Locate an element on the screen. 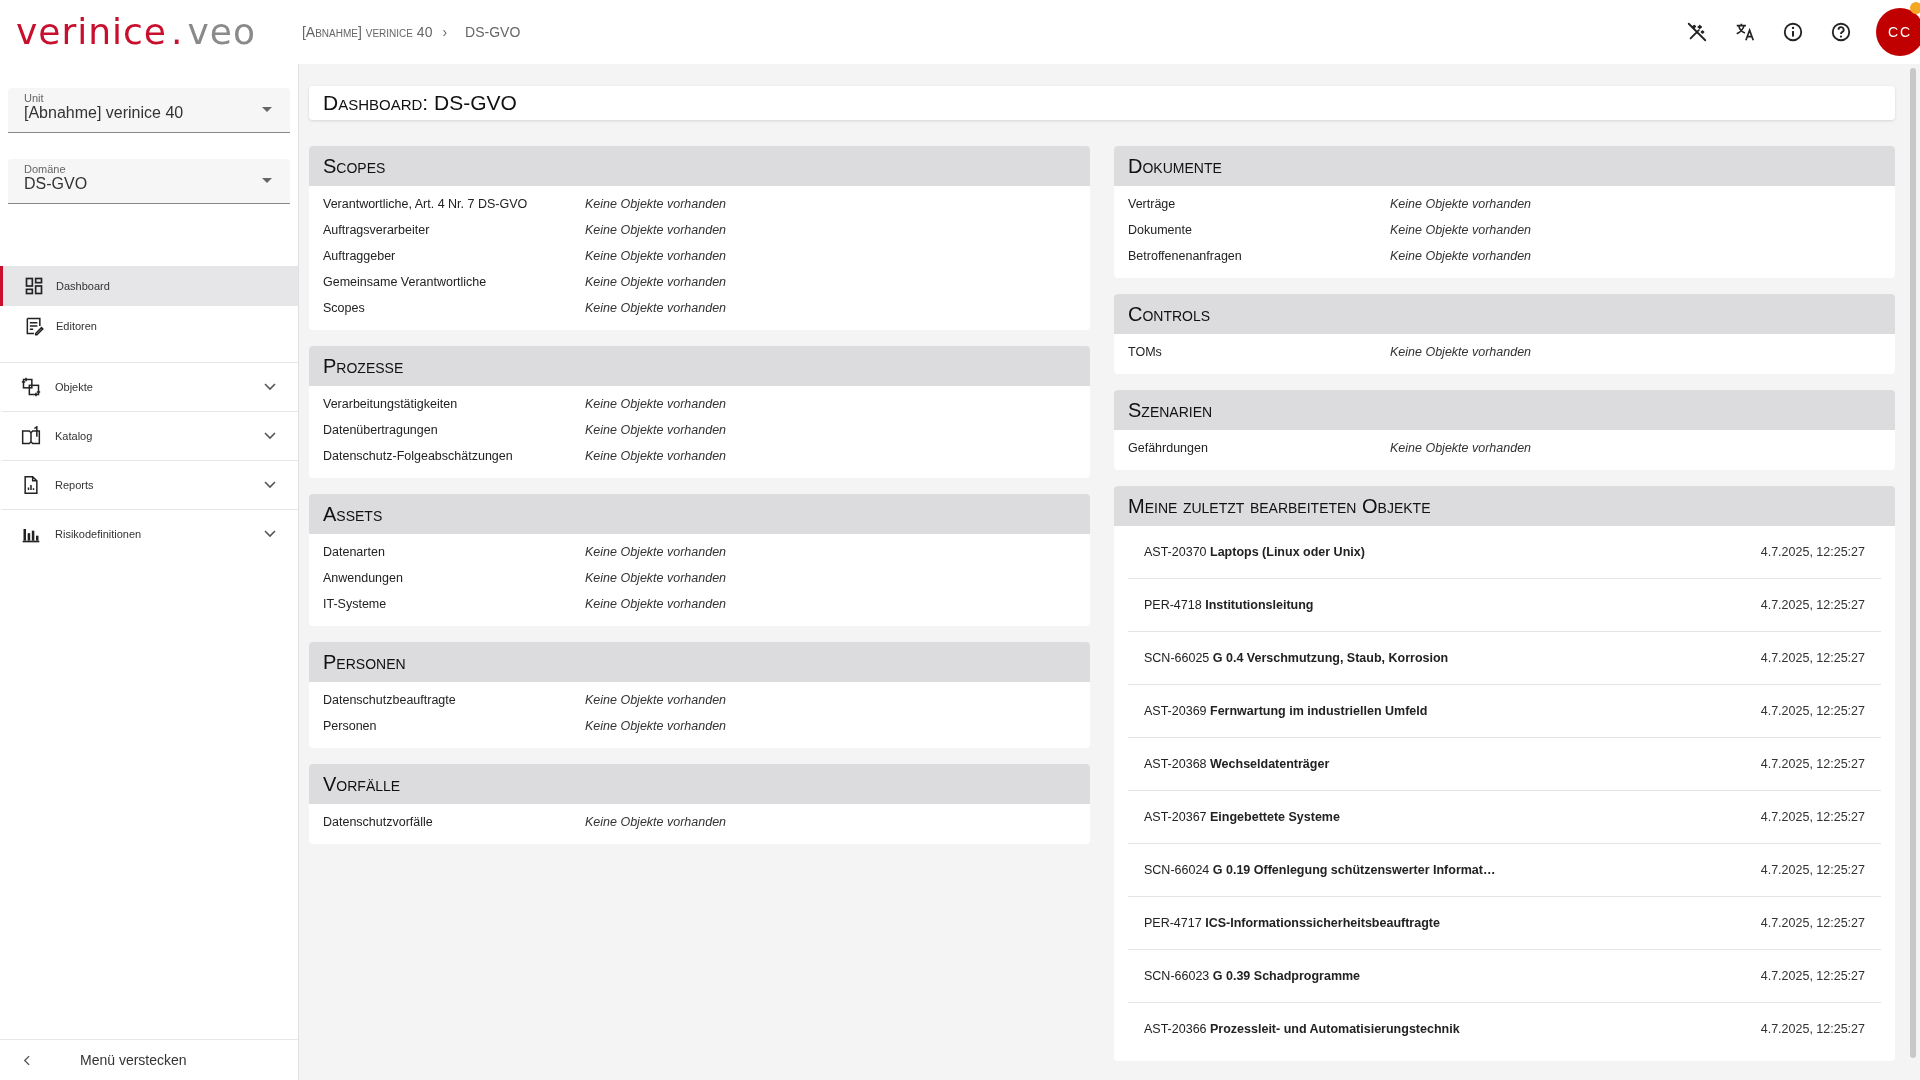 The image size is (1920, 1080). section-title: Scopes is located at coordinates (354, 166).